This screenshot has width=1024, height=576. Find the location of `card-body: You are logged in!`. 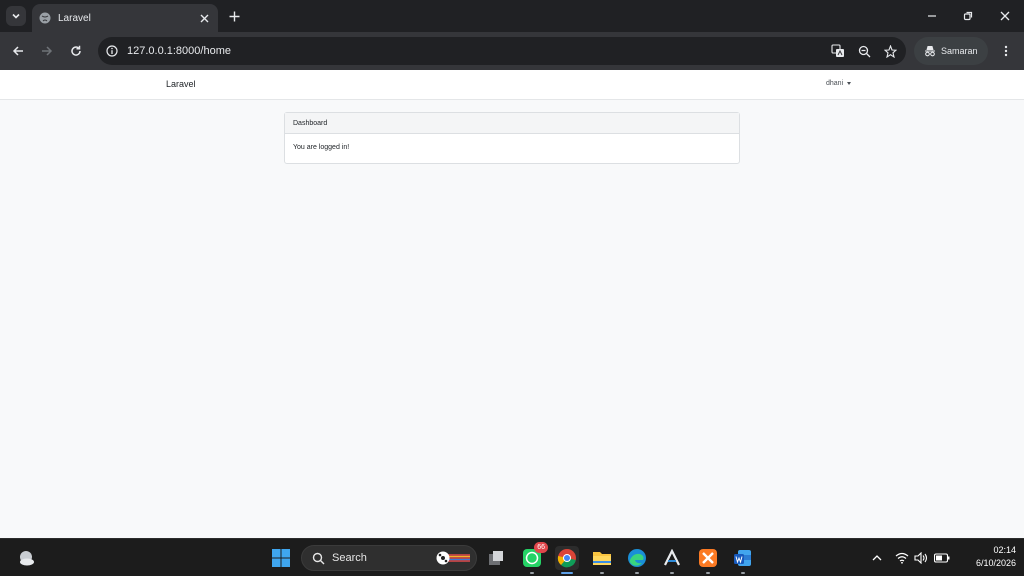

card-body: You are logged in! is located at coordinates (321, 147).